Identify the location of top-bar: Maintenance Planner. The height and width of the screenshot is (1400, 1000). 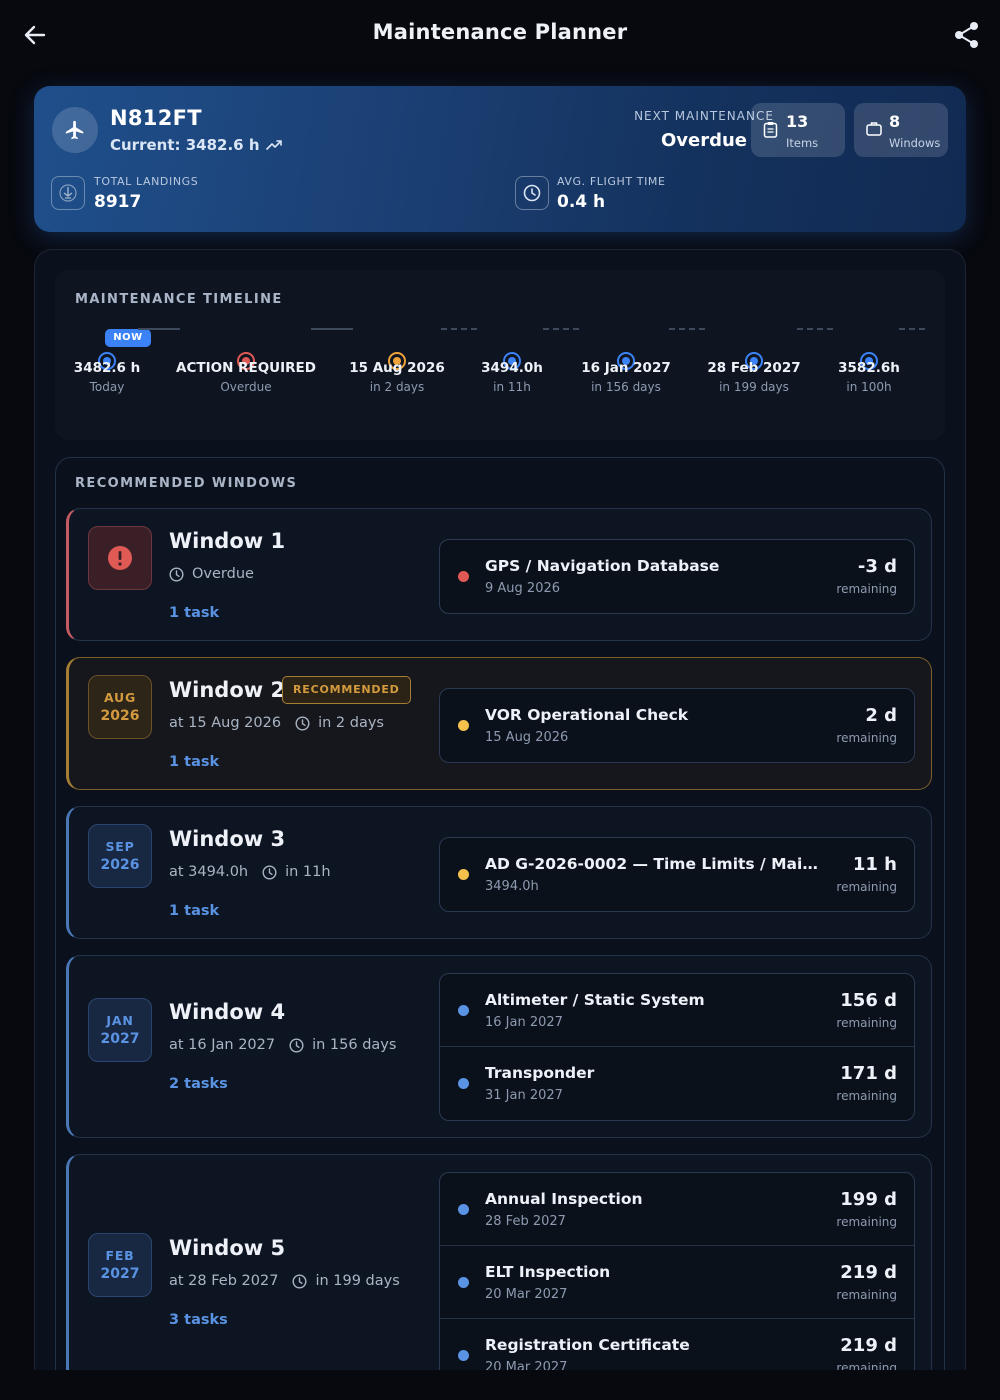
(500, 35).